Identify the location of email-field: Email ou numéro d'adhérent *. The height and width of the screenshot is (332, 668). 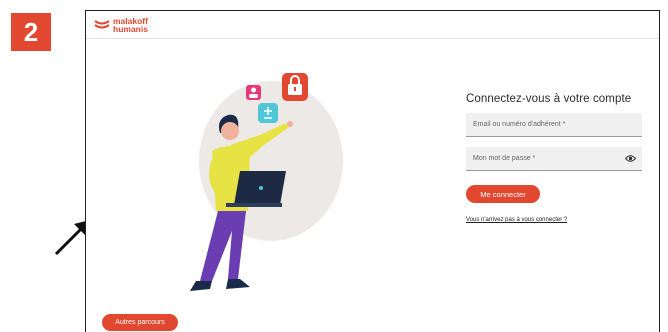
(554, 125).